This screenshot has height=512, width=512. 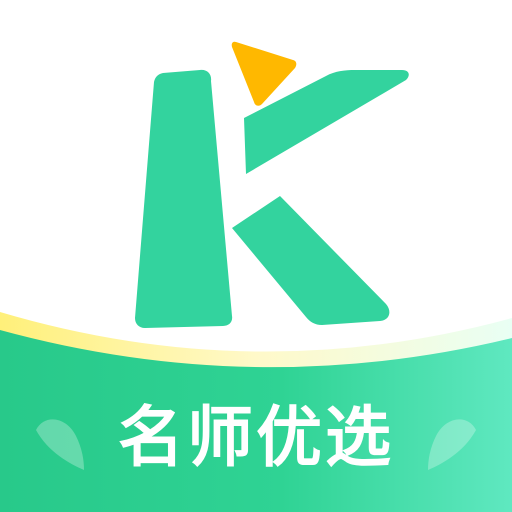 What do you see at coordinates (256, 437) in the screenshot?
I see `slogan-text: 名师优选` at bounding box center [256, 437].